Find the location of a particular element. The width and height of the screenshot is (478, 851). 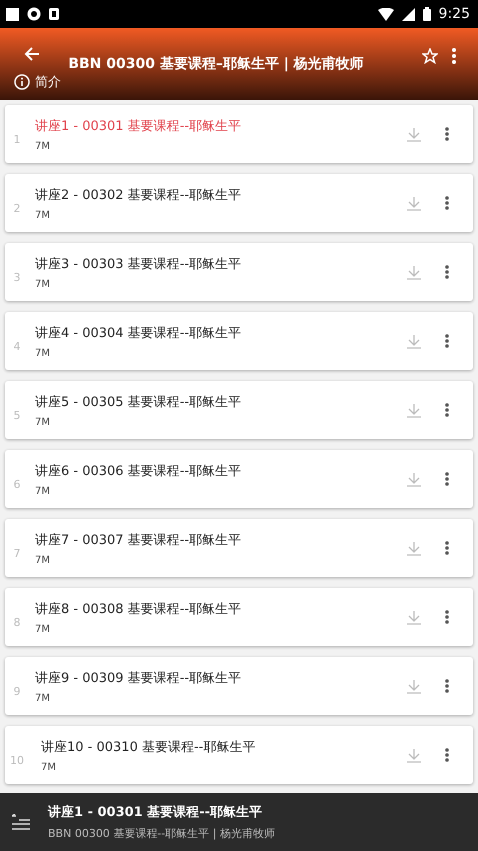

lecture-card: 8 讲座8 - 00308 基要课程--耶稣生平 7M is located at coordinates (239, 617).